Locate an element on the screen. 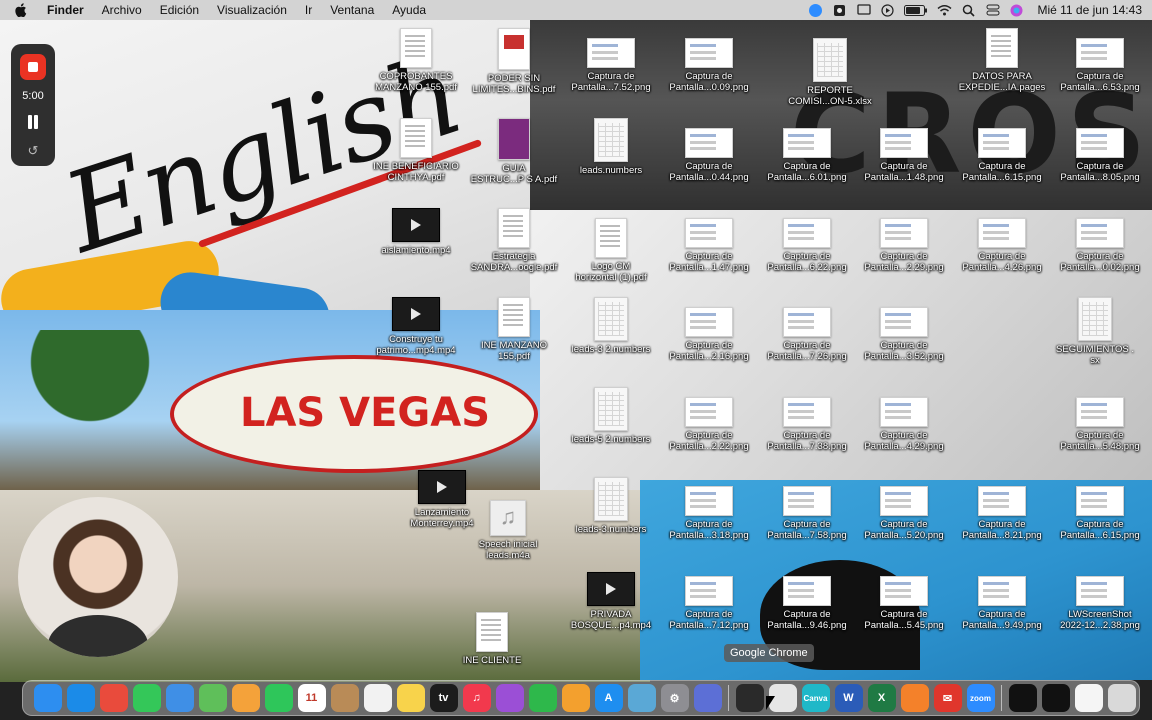  desktop-file-icon: Captura de Pantalla...6.01.png is located at coordinates (807, 155).